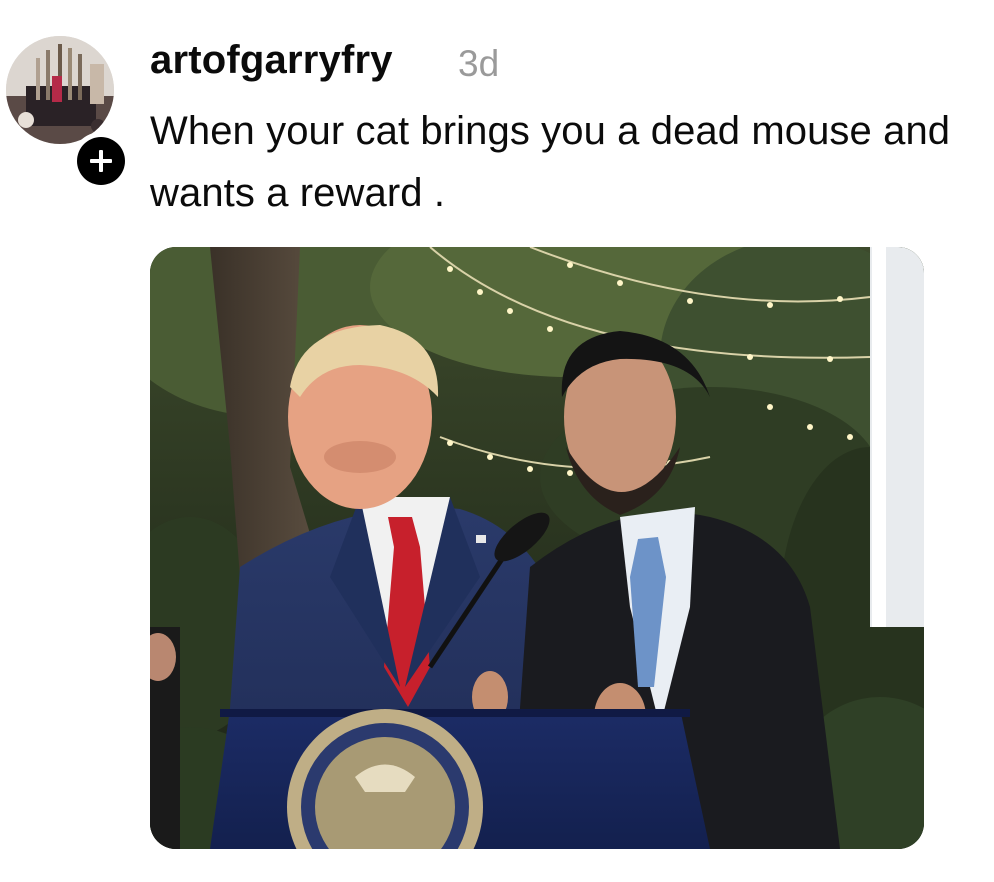 The height and width of the screenshot is (882, 994). What do you see at coordinates (479, 63) in the screenshot?
I see `timestamp: 3d` at bounding box center [479, 63].